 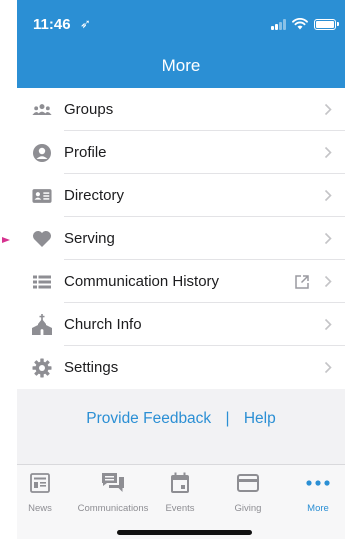 I want to click on menu-item-label: Communication History, so click(x=142, y=281).